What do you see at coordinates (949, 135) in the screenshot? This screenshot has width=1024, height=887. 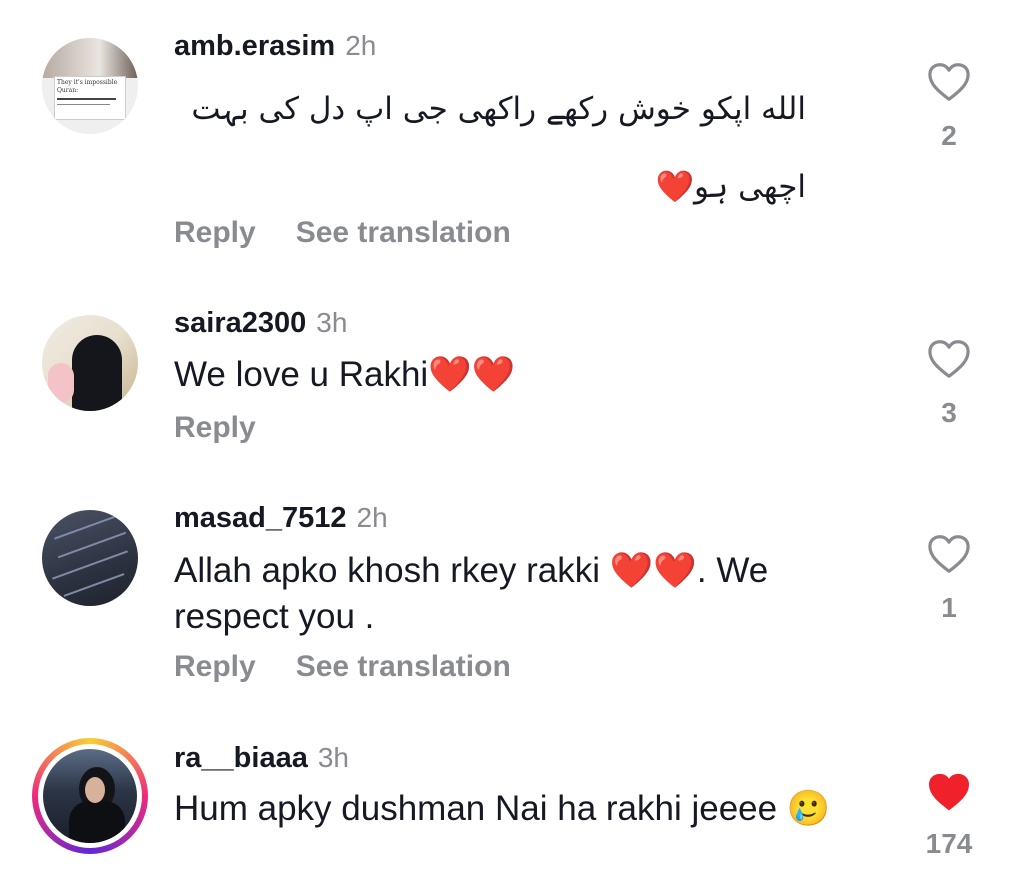 I see `like-count: 2` at bounding box center [949, 135].